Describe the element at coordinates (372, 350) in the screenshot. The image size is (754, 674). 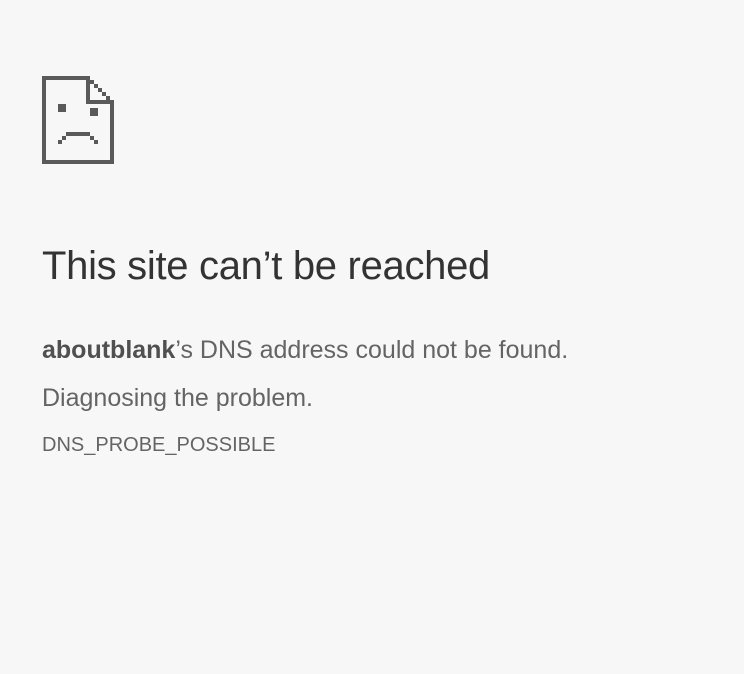
I see `error-message: ’s DNS address could not be found.` at that location.